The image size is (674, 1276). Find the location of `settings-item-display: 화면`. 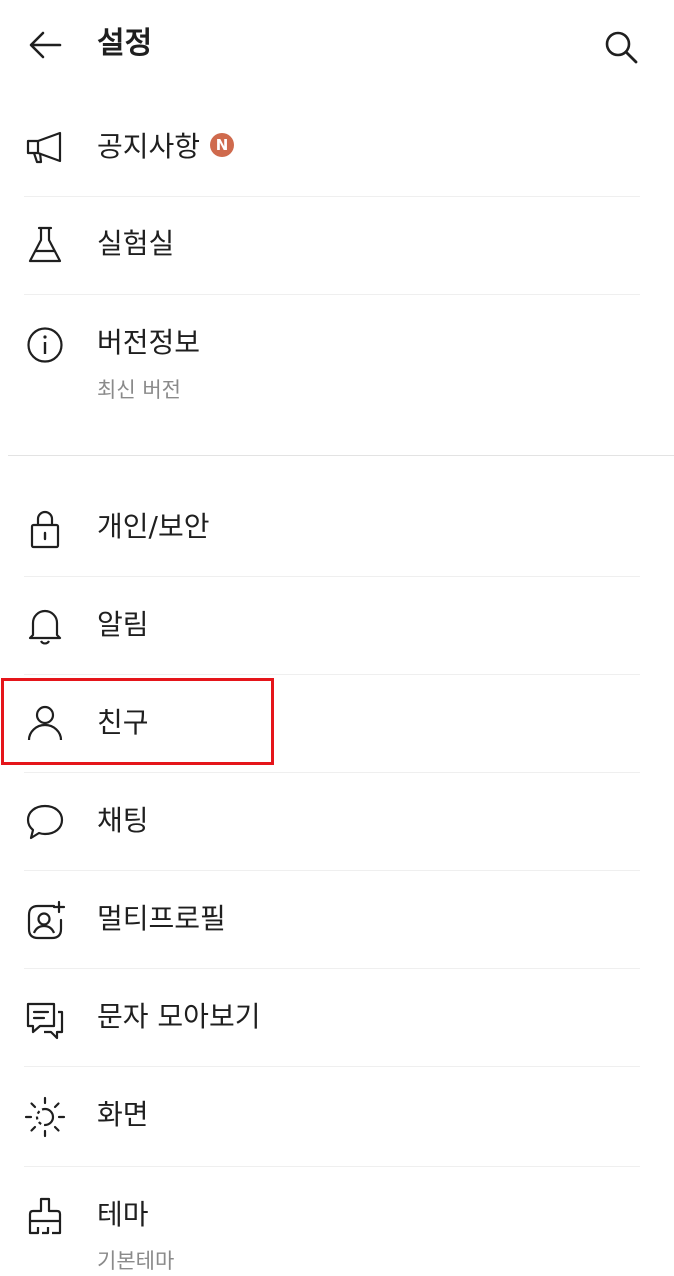

settings-item-display: 화면 is located at coordinates (334, 1116).